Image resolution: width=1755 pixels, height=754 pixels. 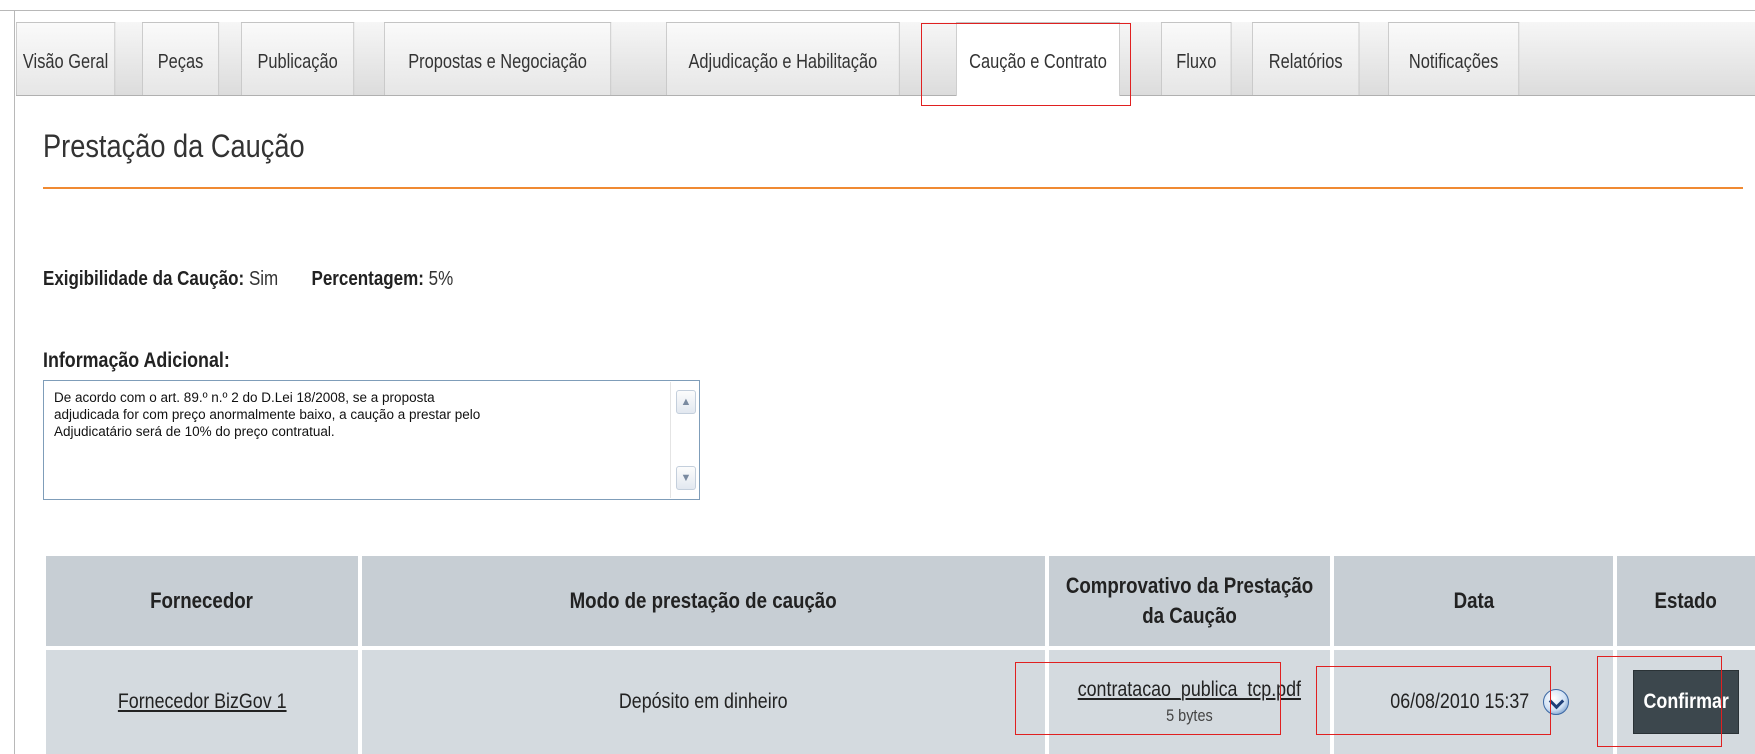 What do you see at coordinates (441, 279) in the screenshot?
I see `percentagem-value: 5%` at bounding box center [441, 279].